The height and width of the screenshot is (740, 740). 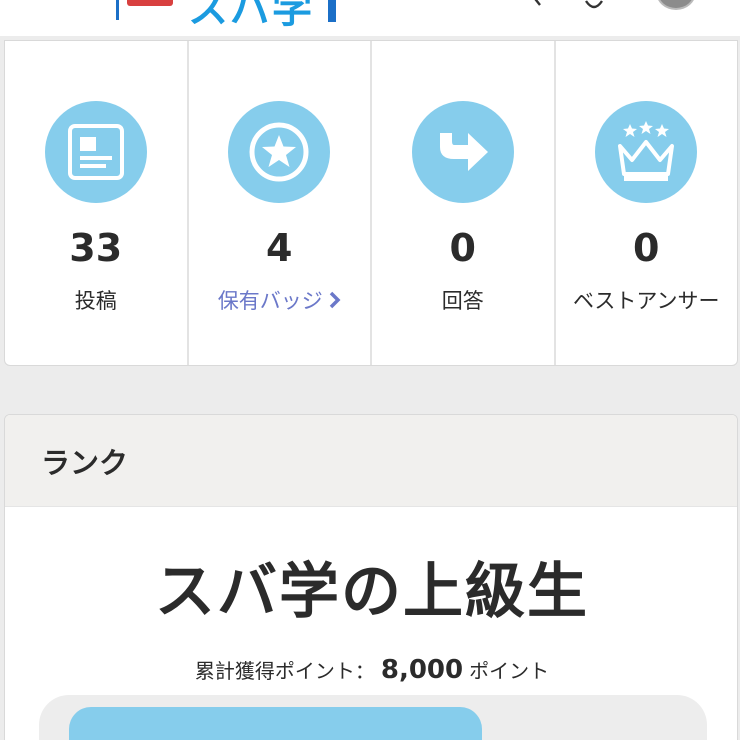 What do you see at coordinates (462, 301) in the screenshot?
I see `stat-label: 回答` at bounding box center [462, 301].